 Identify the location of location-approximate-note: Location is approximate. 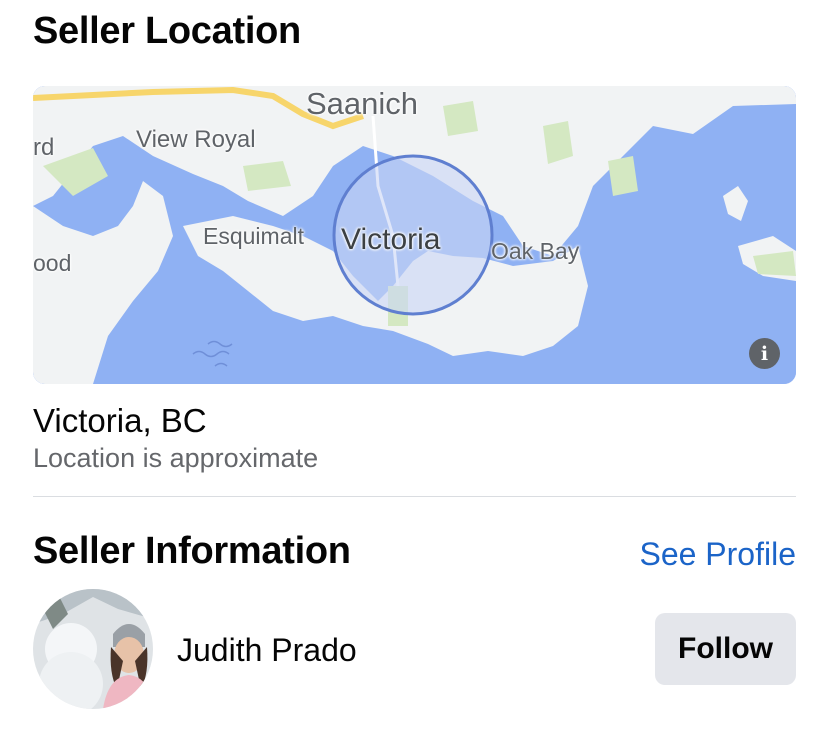
(176, 458).